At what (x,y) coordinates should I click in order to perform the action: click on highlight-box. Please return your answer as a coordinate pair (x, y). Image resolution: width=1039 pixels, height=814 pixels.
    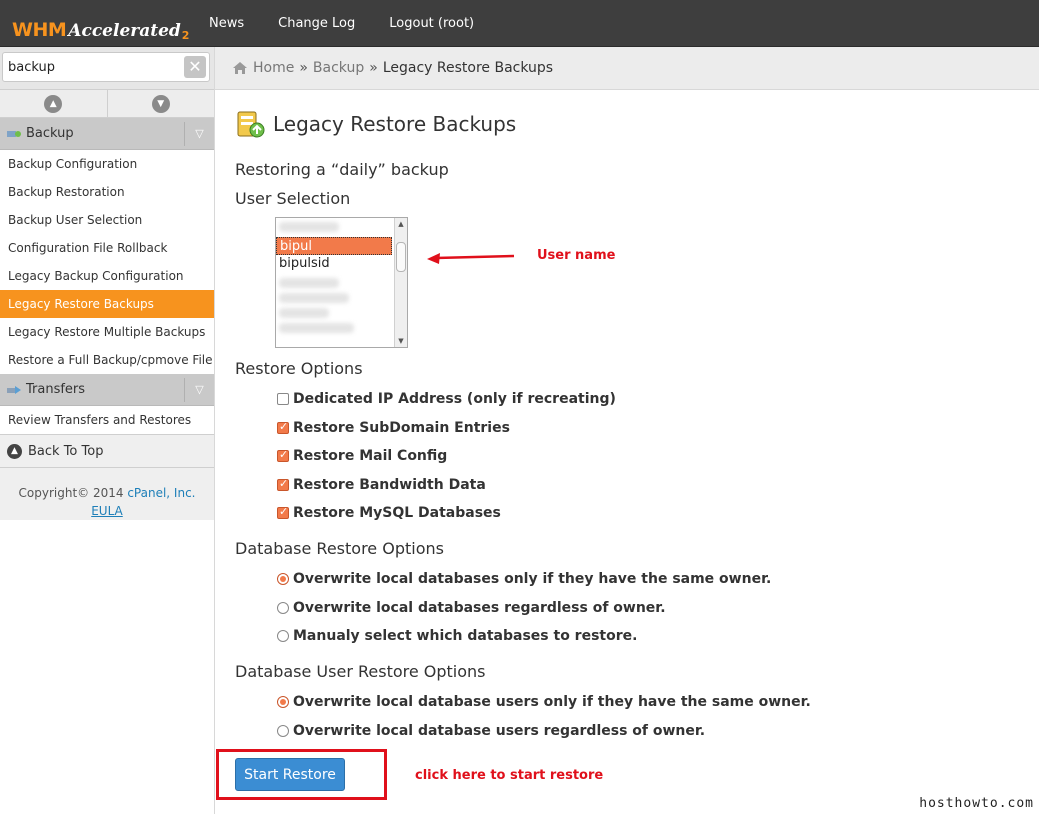
    Looking at the image, I should click on (301, 774).